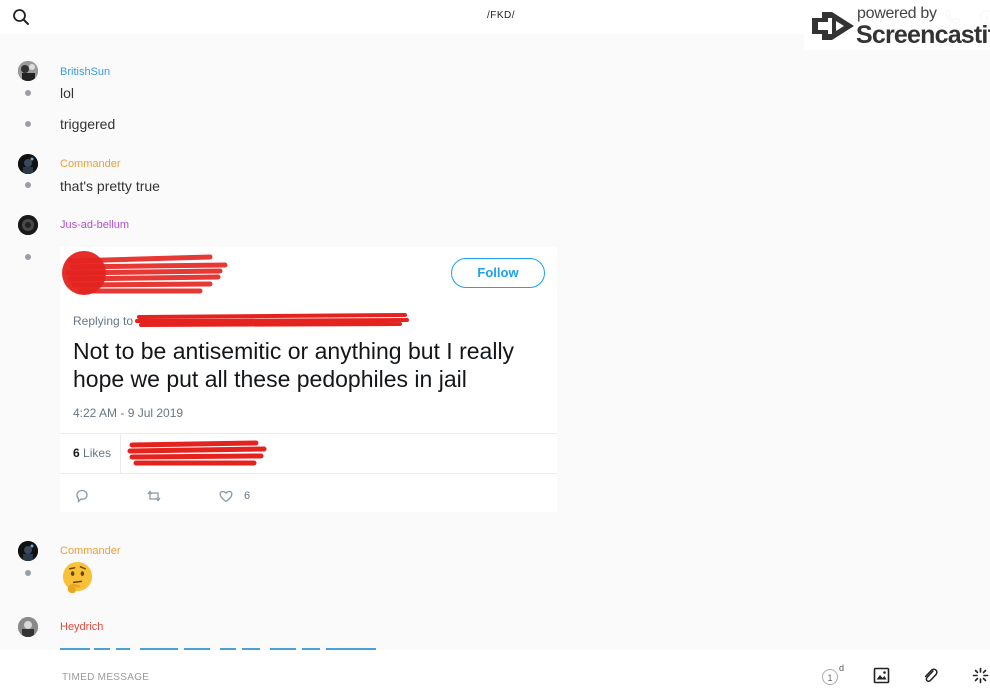  What do you see at coordinates (76, 453) in the screenshot?
I see `likes-count: 6` at bounding box center [76, 453].